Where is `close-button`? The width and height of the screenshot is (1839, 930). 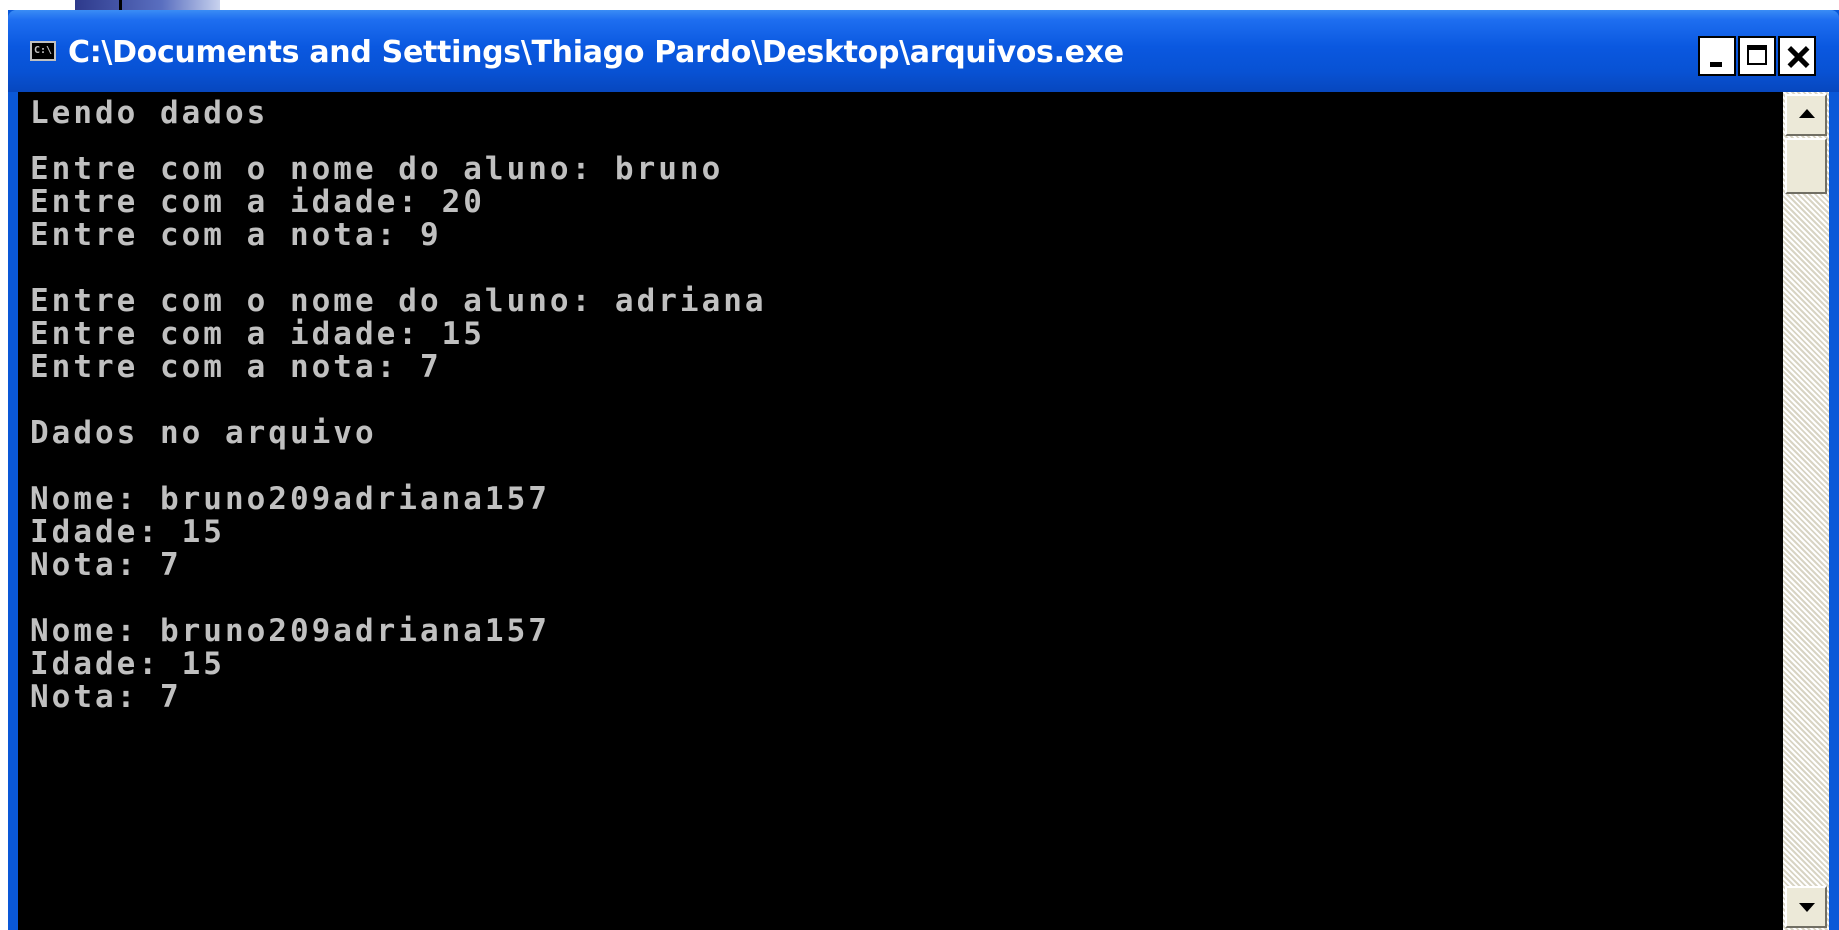
close-button is located at coordinates (1797, 56).